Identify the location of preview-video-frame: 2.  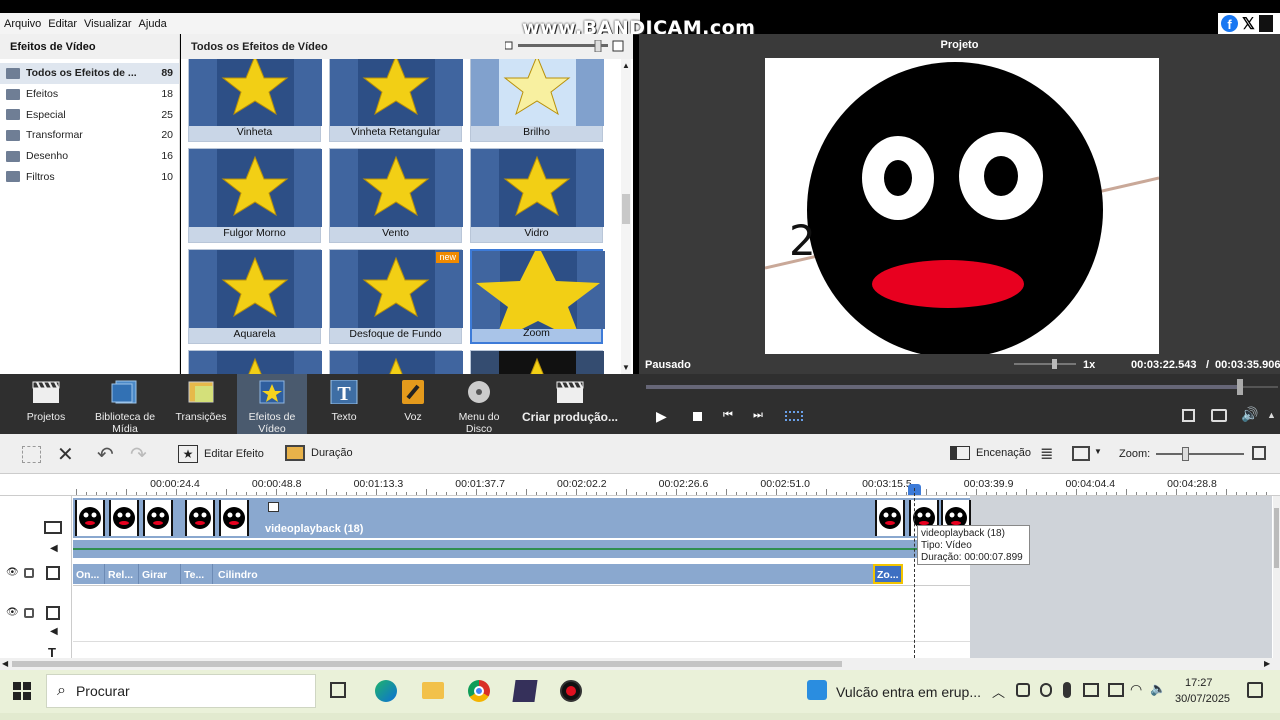
(962, 206).